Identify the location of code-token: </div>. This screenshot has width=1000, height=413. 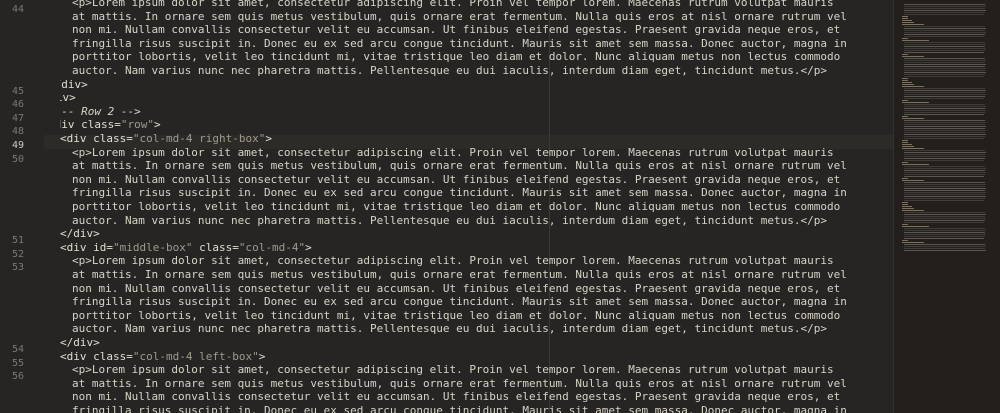
(68, 98).